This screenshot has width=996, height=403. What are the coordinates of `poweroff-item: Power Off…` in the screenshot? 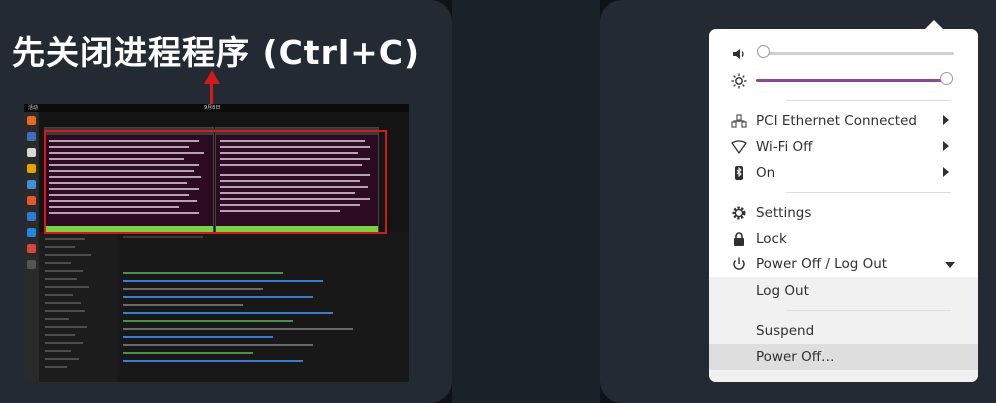 It's located at (843, 357).